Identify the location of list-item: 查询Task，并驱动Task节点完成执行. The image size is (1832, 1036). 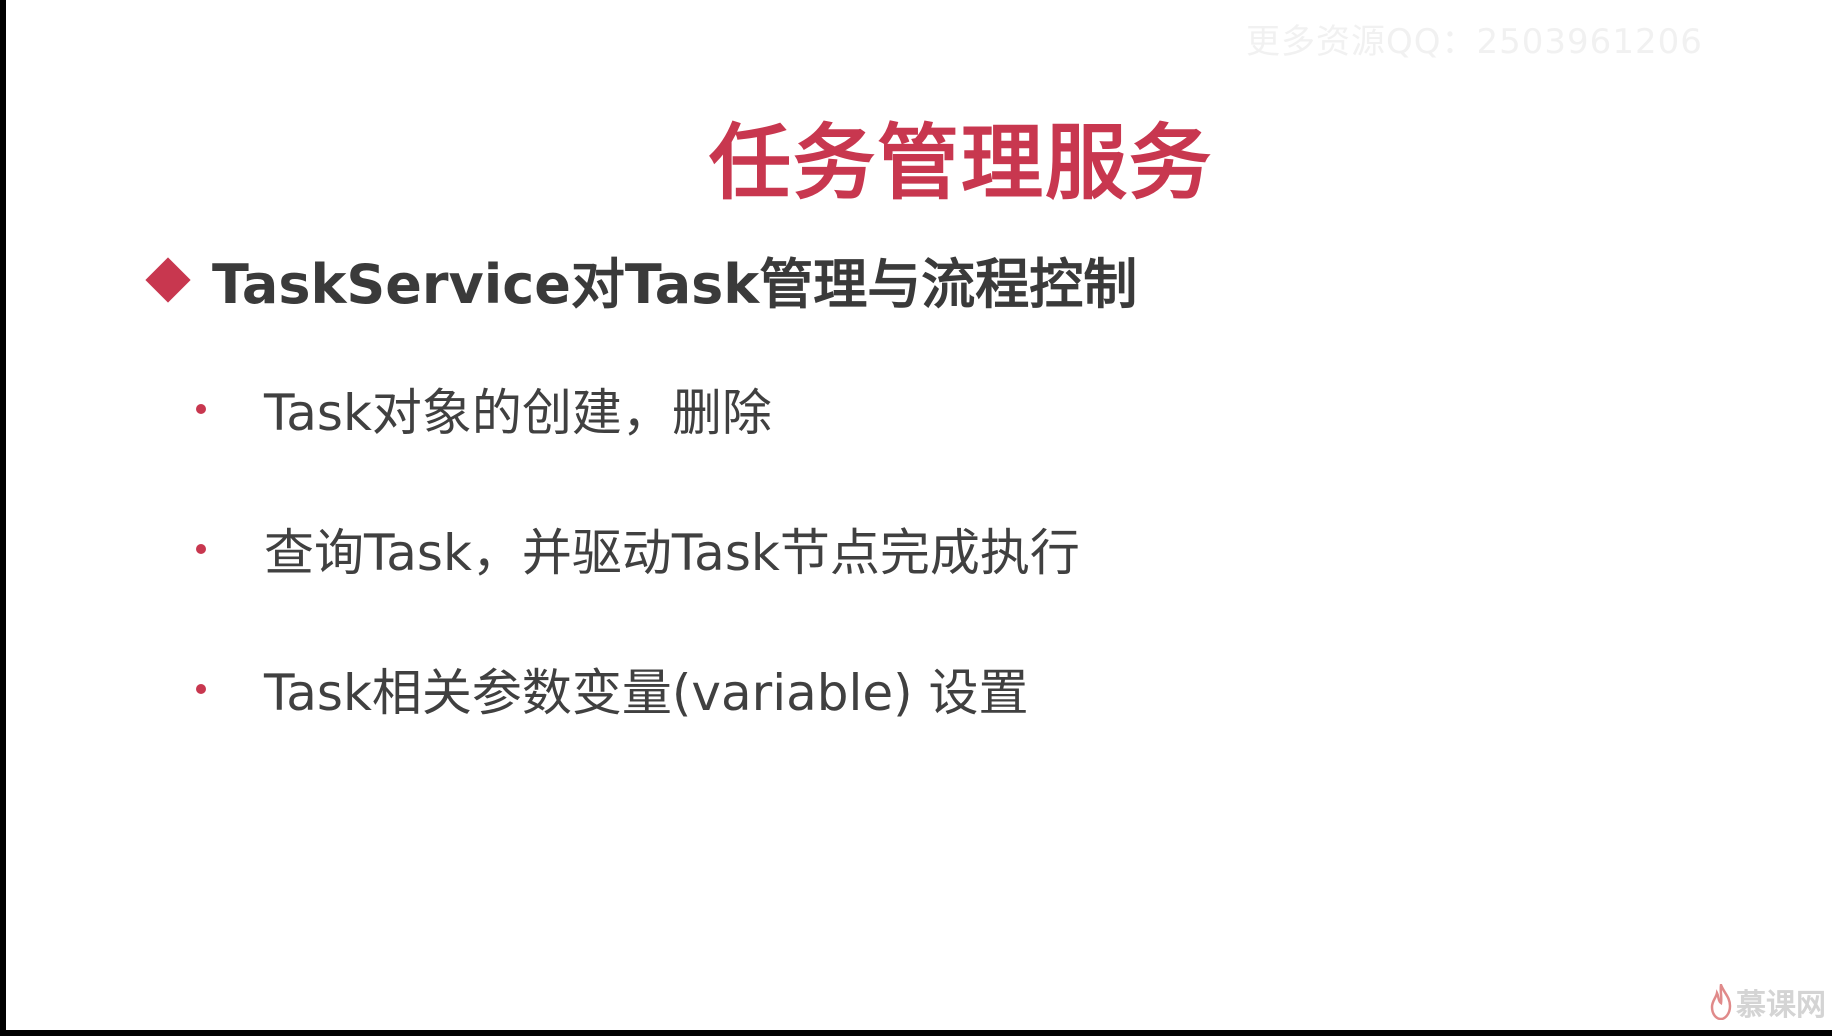
(638, 550).